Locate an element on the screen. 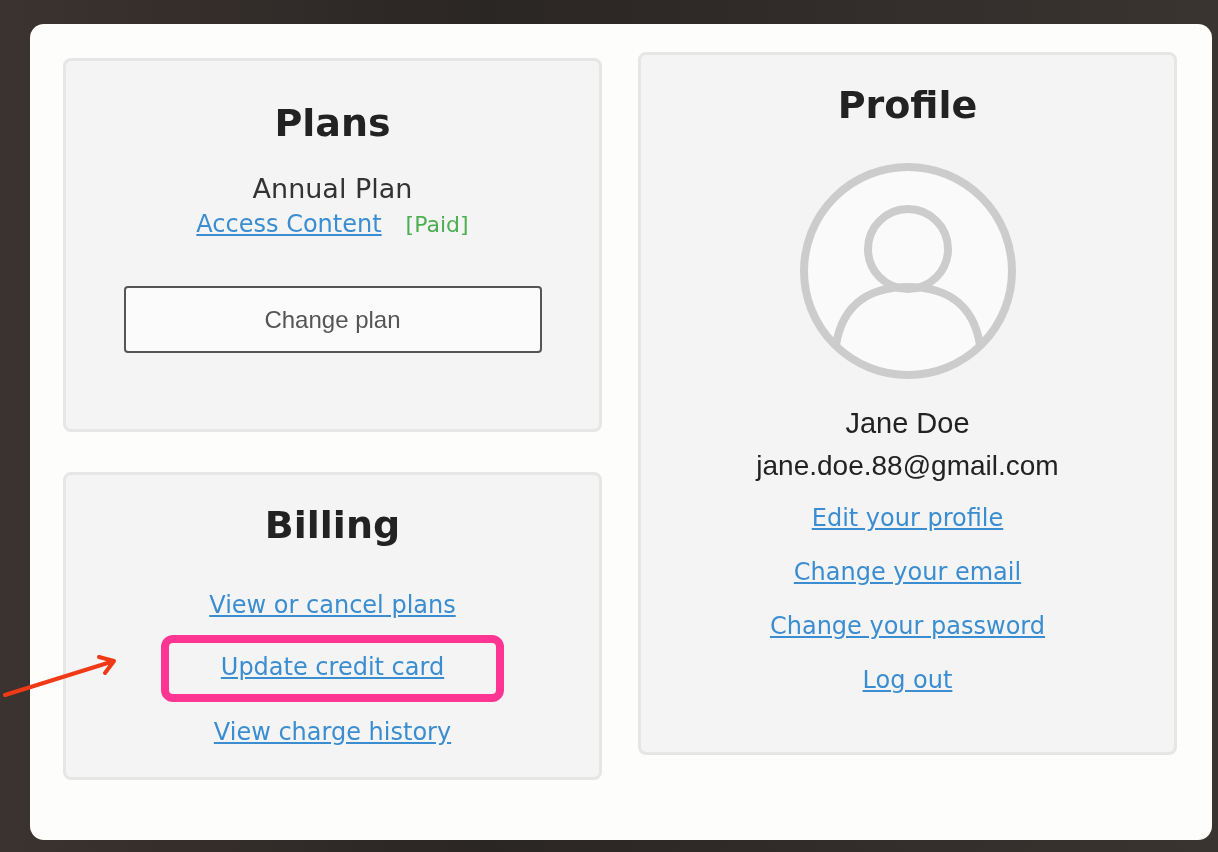 This screenshot has width=1218, height=852. plan-name: Annual Plan is located at coordinates (332, 188).